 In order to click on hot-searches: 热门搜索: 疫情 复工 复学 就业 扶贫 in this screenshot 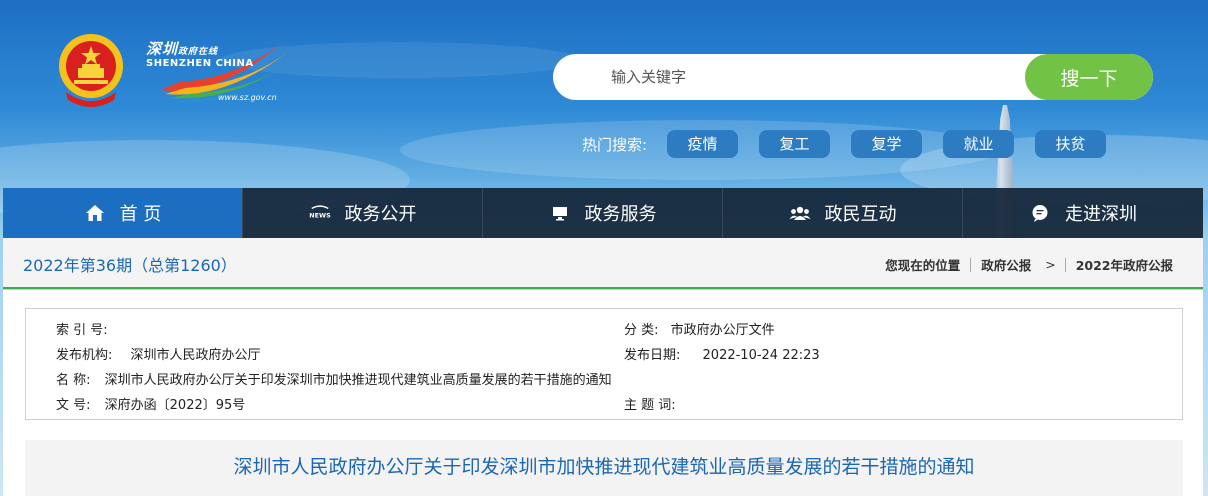, I will do `click(854, 144)`.